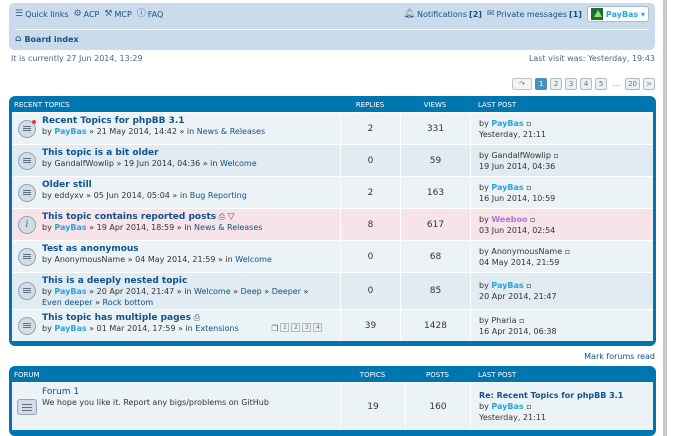 This screenshot has width=673, height=436. Describe the element at coordinates (191, 249) in the screenshot. I see `topic-title-link: Test as anonymous` at that location.